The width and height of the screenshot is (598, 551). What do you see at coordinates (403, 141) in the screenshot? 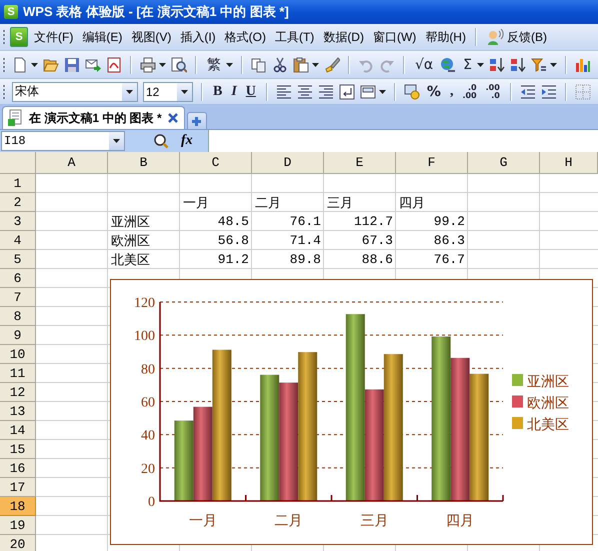
I see `formula-input` at bounding box center [403, 141].